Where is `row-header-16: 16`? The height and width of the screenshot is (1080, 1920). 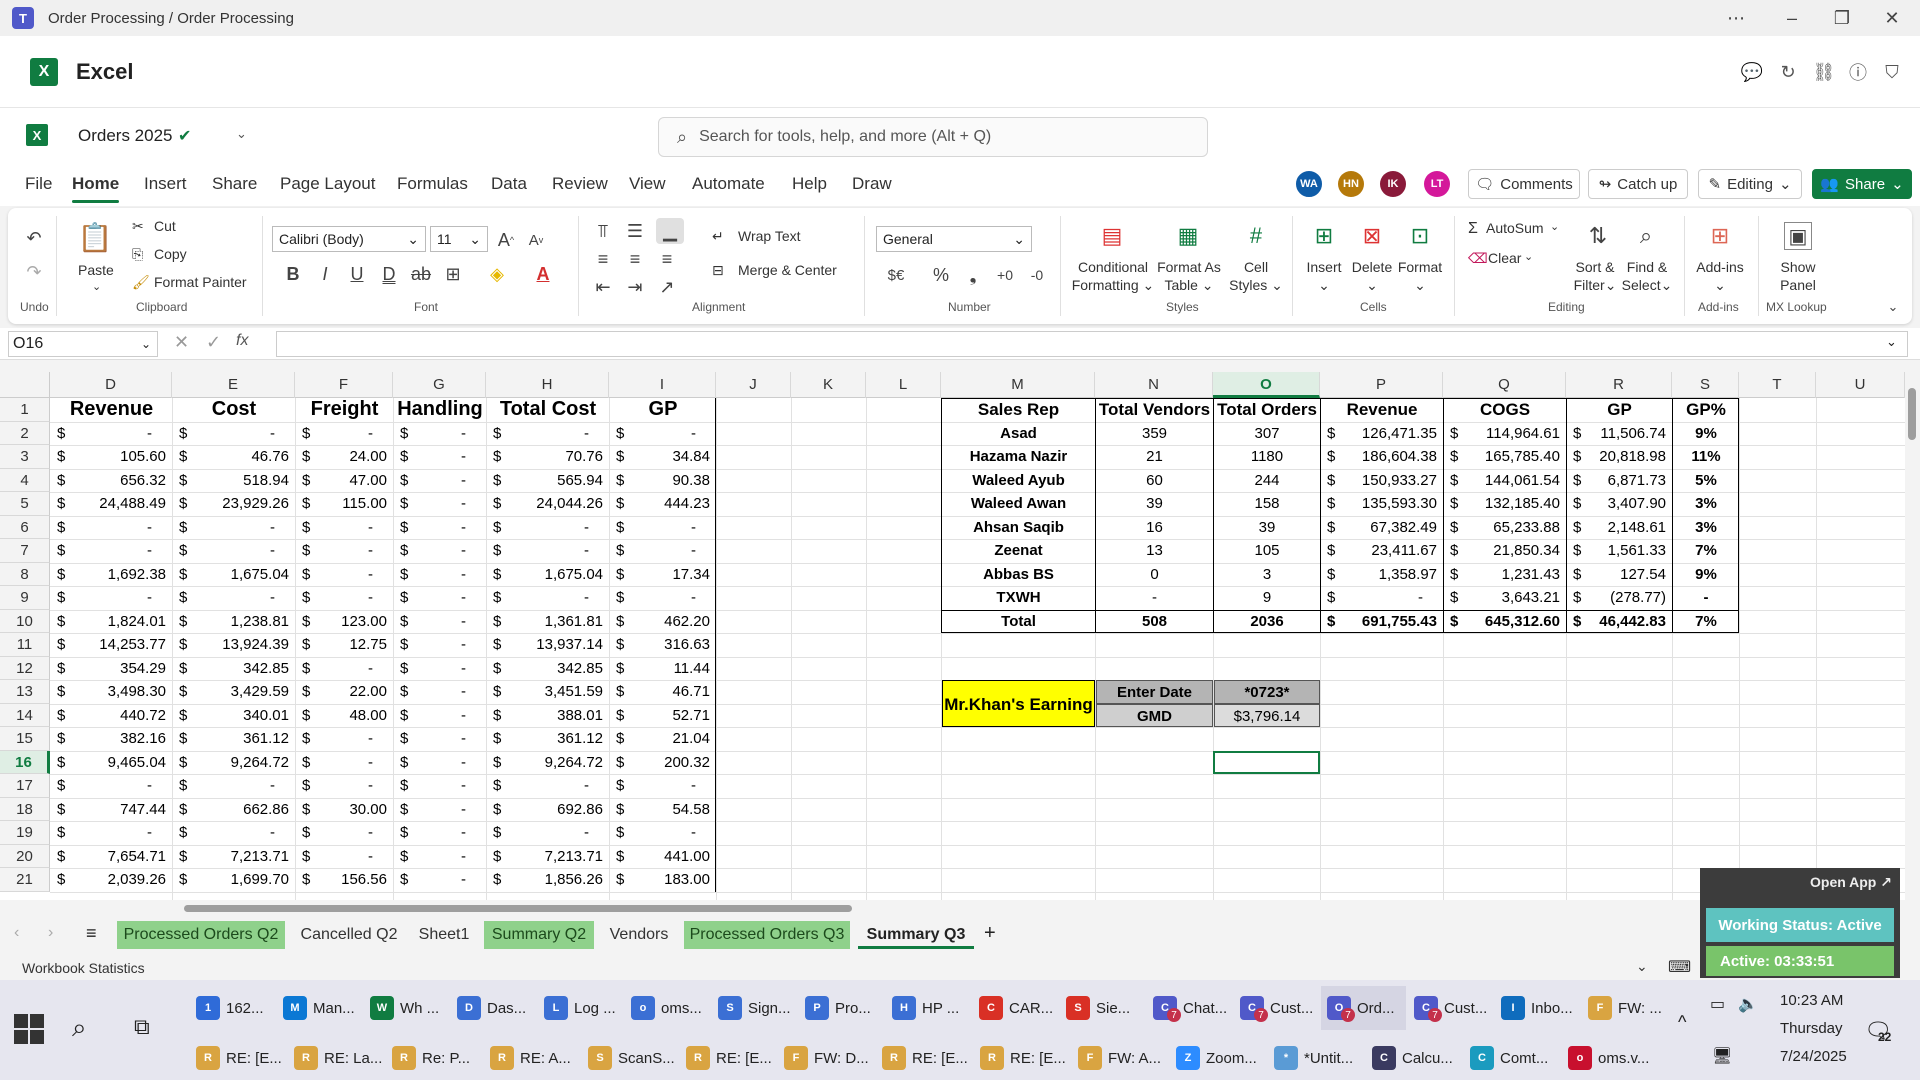
row-header-16: 16 is located at coordinates (25, 762).